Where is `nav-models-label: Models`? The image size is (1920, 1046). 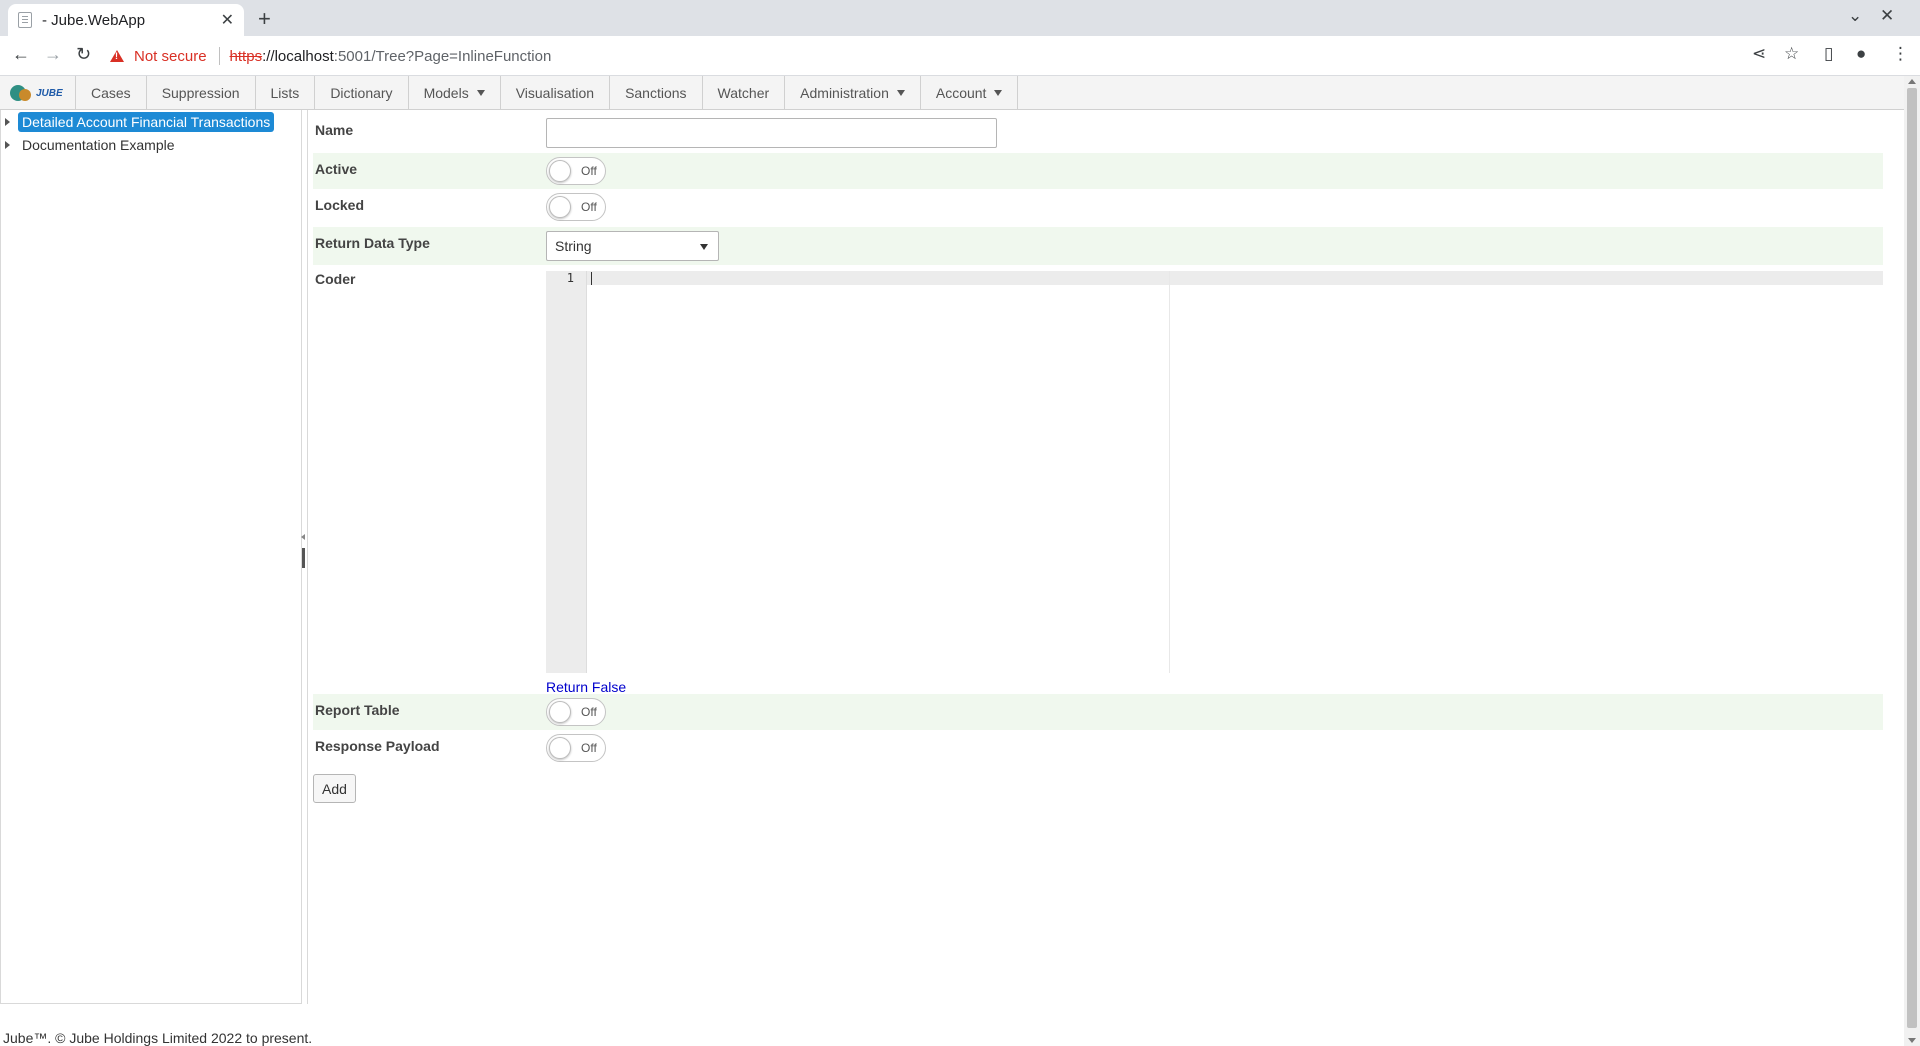 nav-models-label: Models is located at coordinates (446, 93).